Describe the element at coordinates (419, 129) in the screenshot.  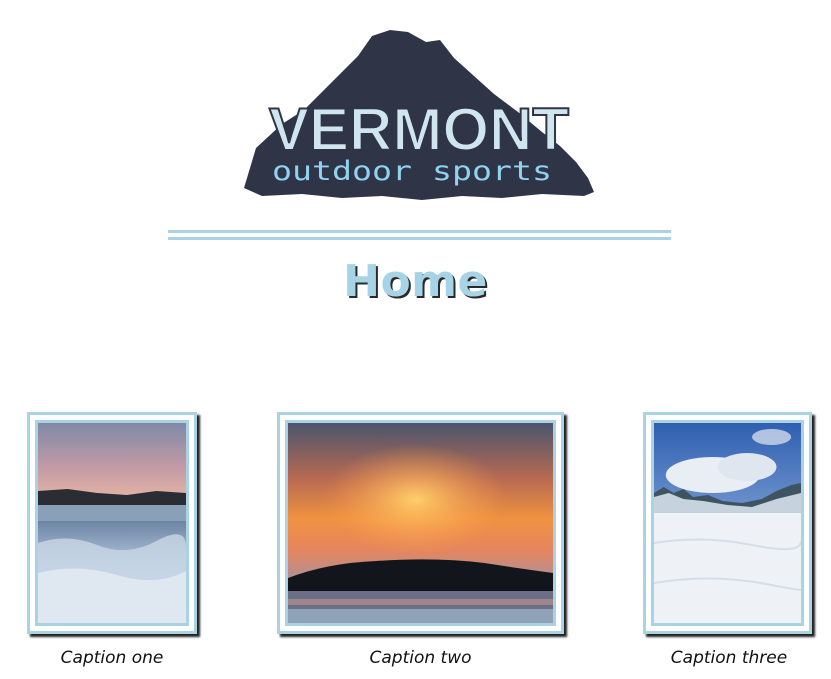
I see `logo-wordmark: VERMONT` at that location.